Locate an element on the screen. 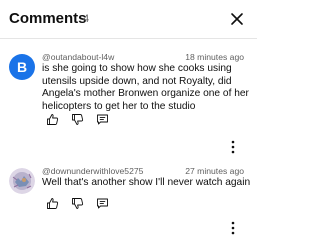 This screenshot has height=240, width=320. comment-time: 27 minutes ago is located at coordinates (214, 171).